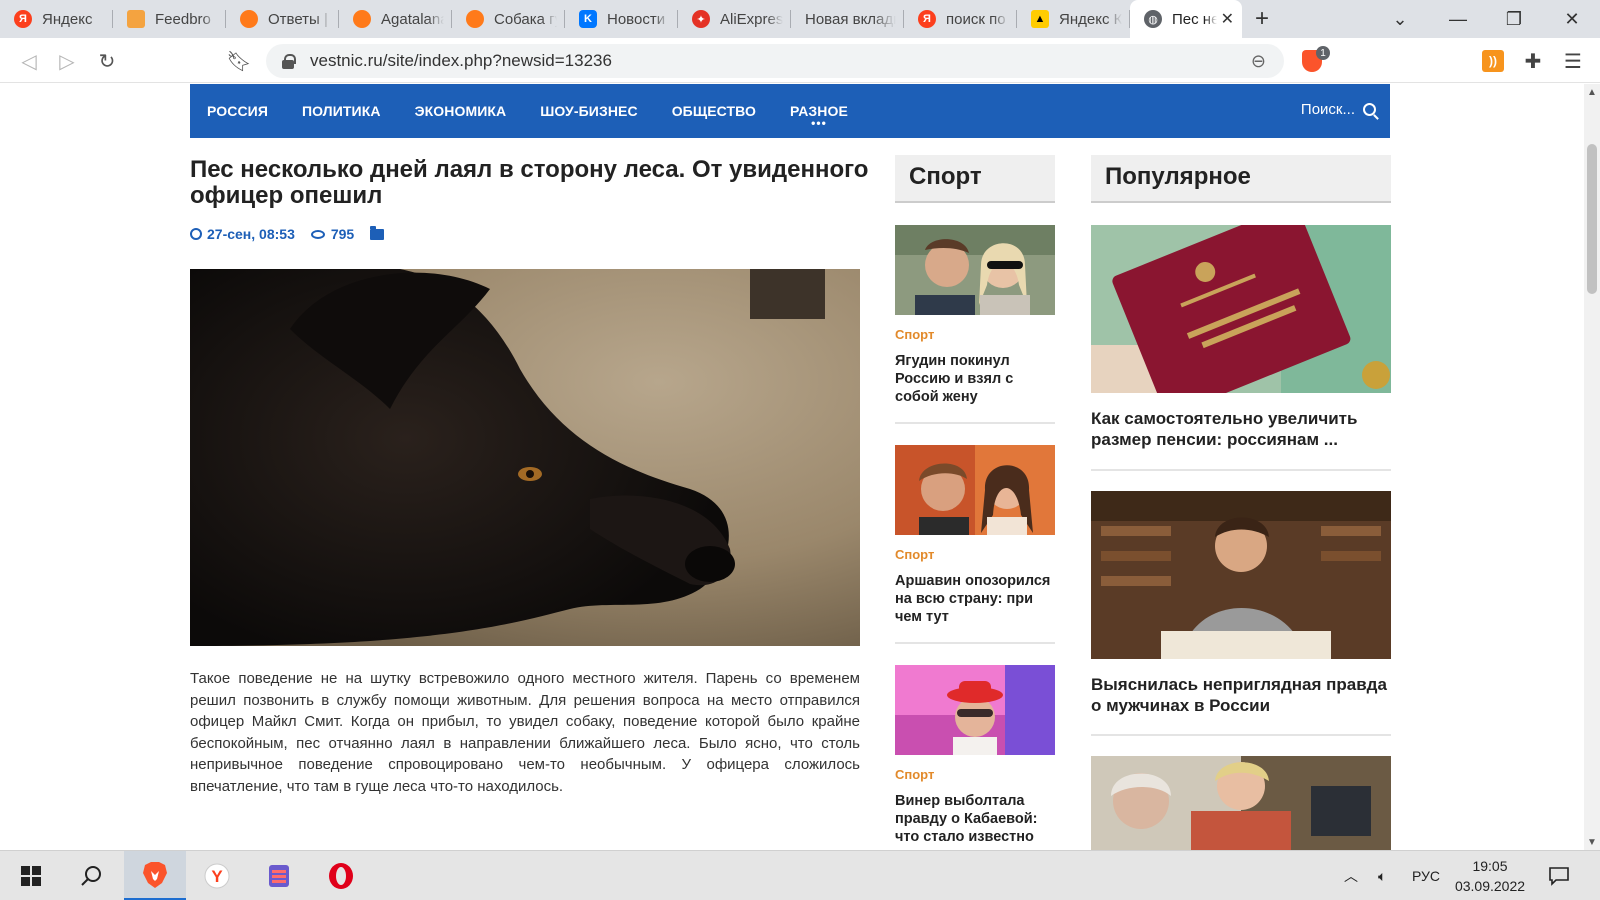  I want to click on volume-button: 🔈︎, so click(1382, 875).